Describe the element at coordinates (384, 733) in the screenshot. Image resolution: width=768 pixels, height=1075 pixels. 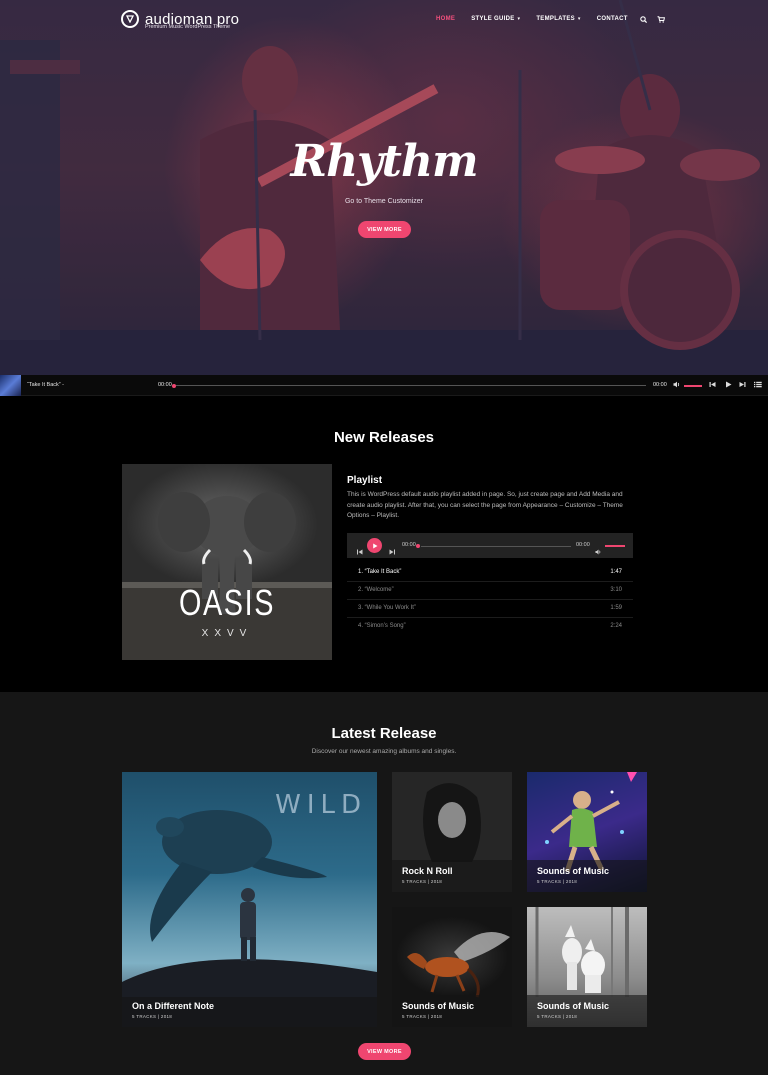
I see `latest-release-heading: Latest Release` at that location.